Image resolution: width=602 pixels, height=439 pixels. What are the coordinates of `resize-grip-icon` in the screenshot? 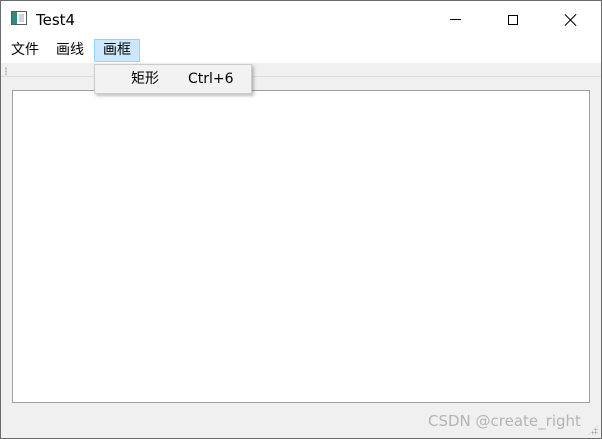 It's located at (593, 430).